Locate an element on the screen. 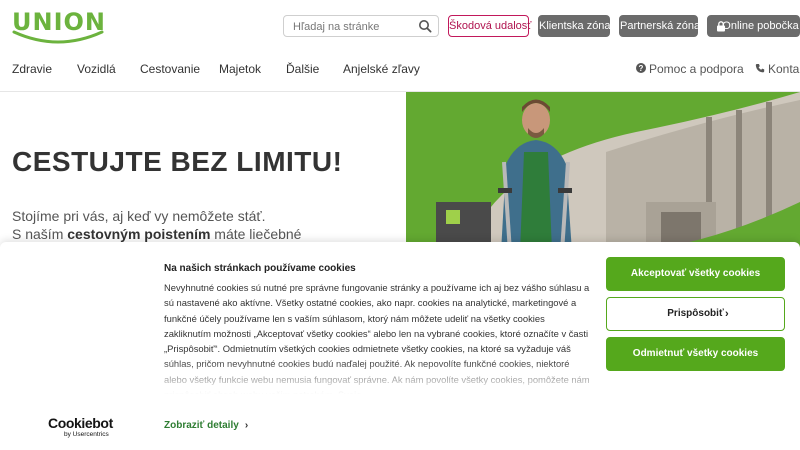 The image size is (800, 450). nav-item-vehicles: Vozidlá is located at coordinates (96, 69).